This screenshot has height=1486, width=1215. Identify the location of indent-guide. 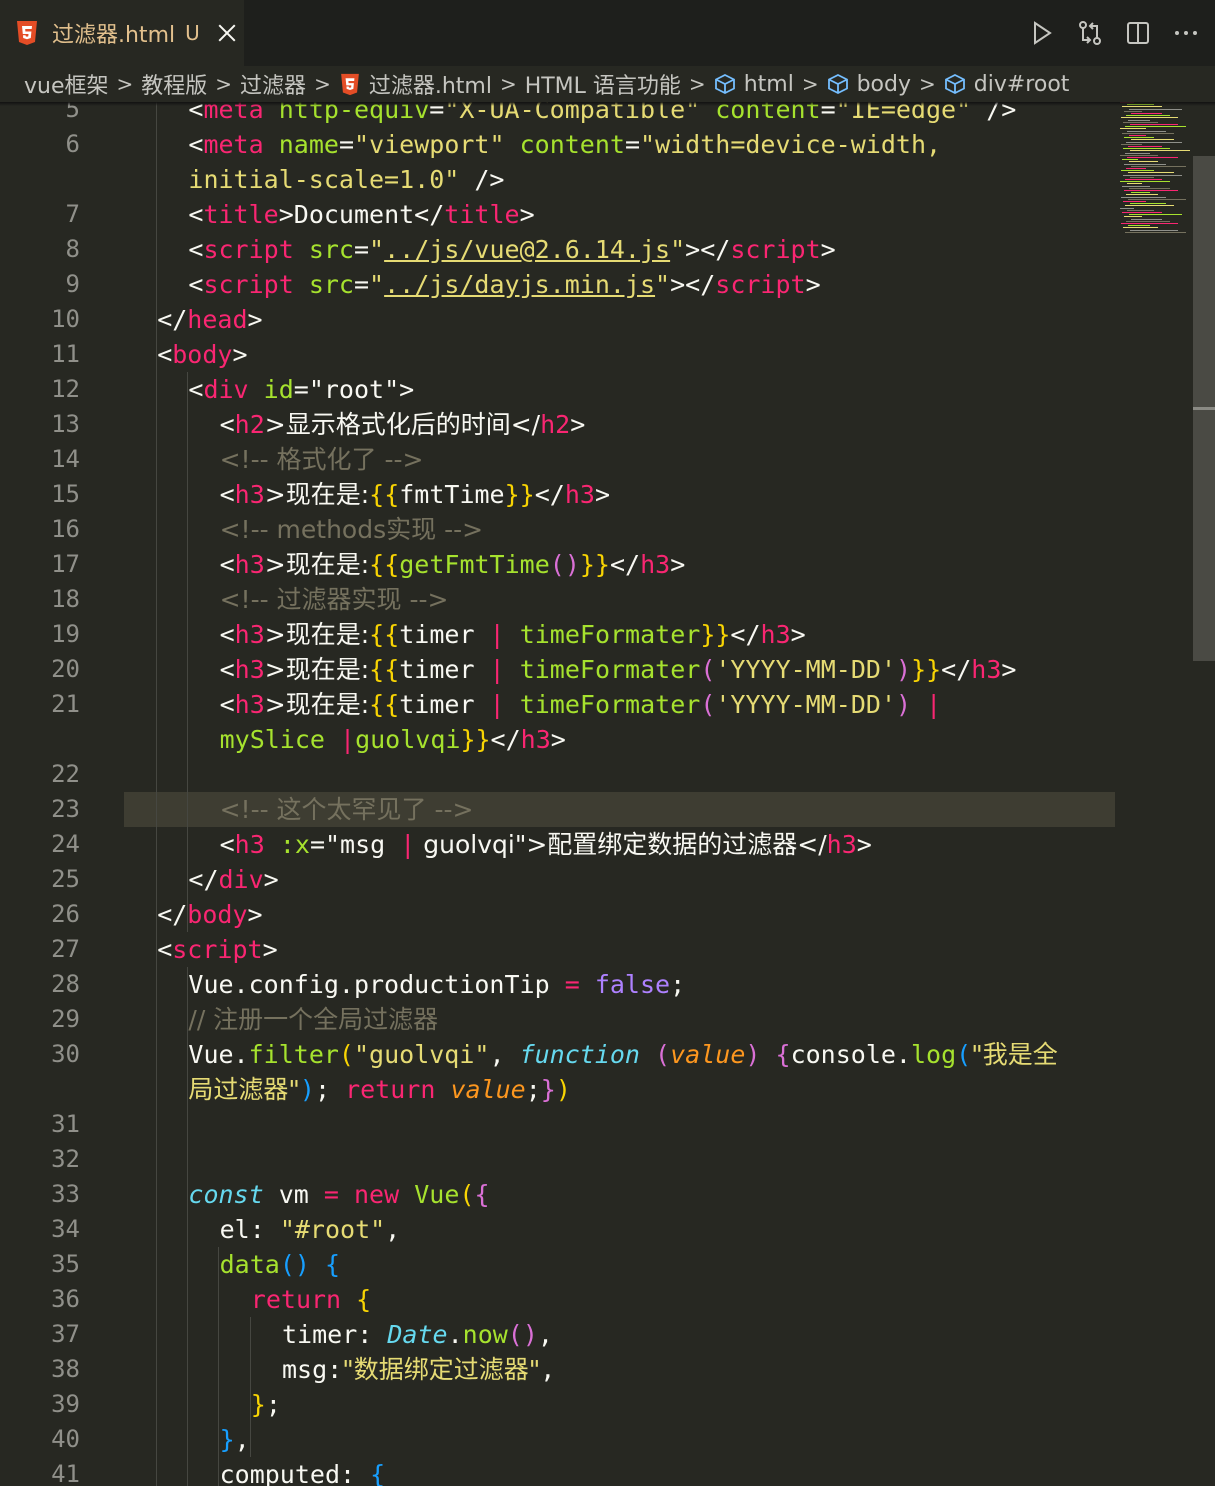
(218, 1366).